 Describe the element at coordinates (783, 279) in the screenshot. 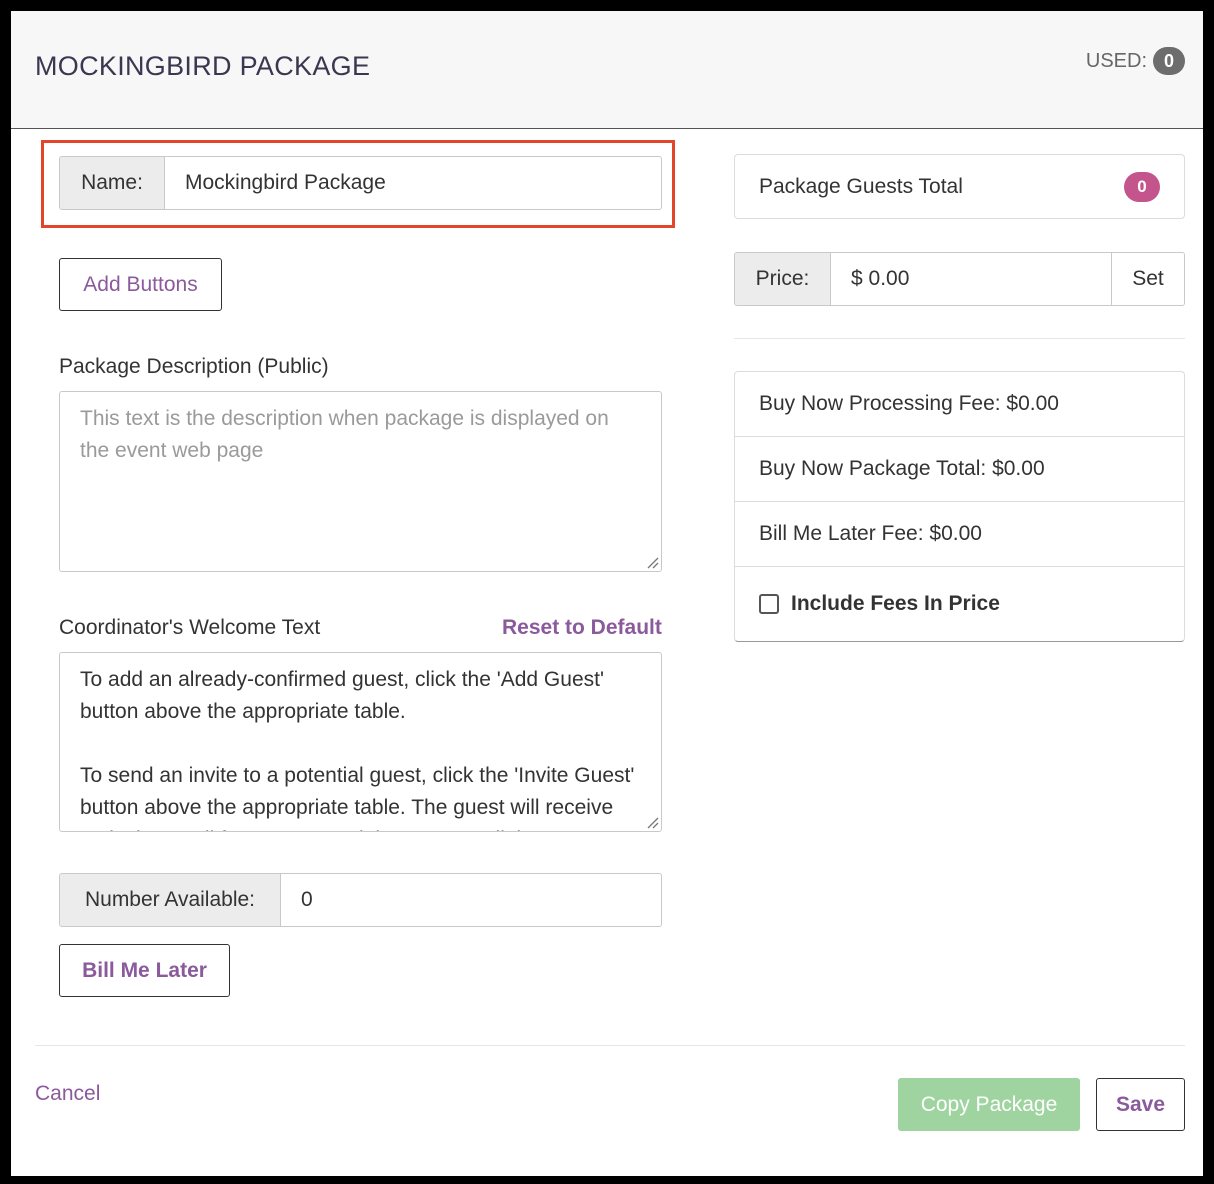

I see `price-label: Price:` at that location.